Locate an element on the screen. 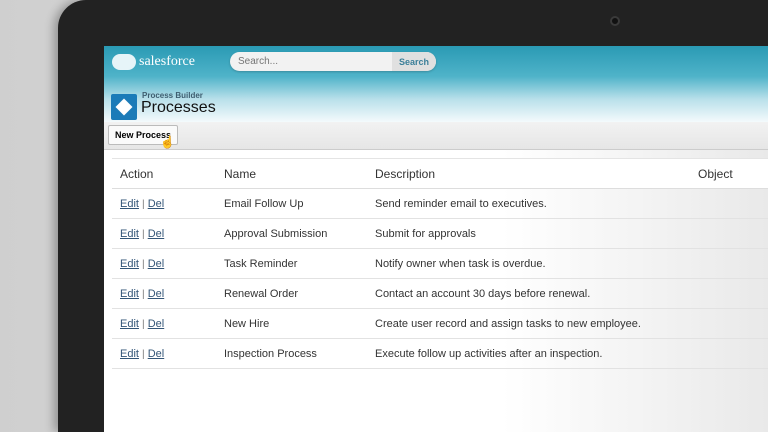 This screenshot has height=432, width=768. col-description: Description is located at coordinates (536, 173).